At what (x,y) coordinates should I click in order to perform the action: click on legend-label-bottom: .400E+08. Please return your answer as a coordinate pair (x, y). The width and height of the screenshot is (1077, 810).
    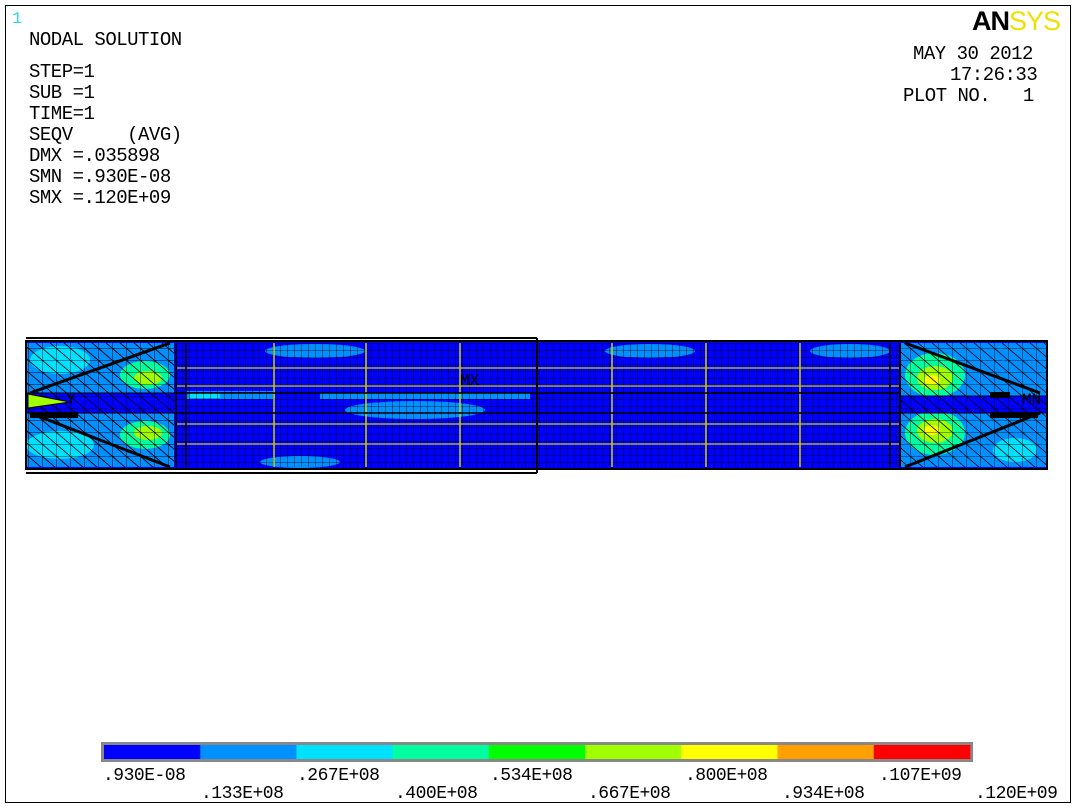
    Looking at the image, I should click on (436, 794).